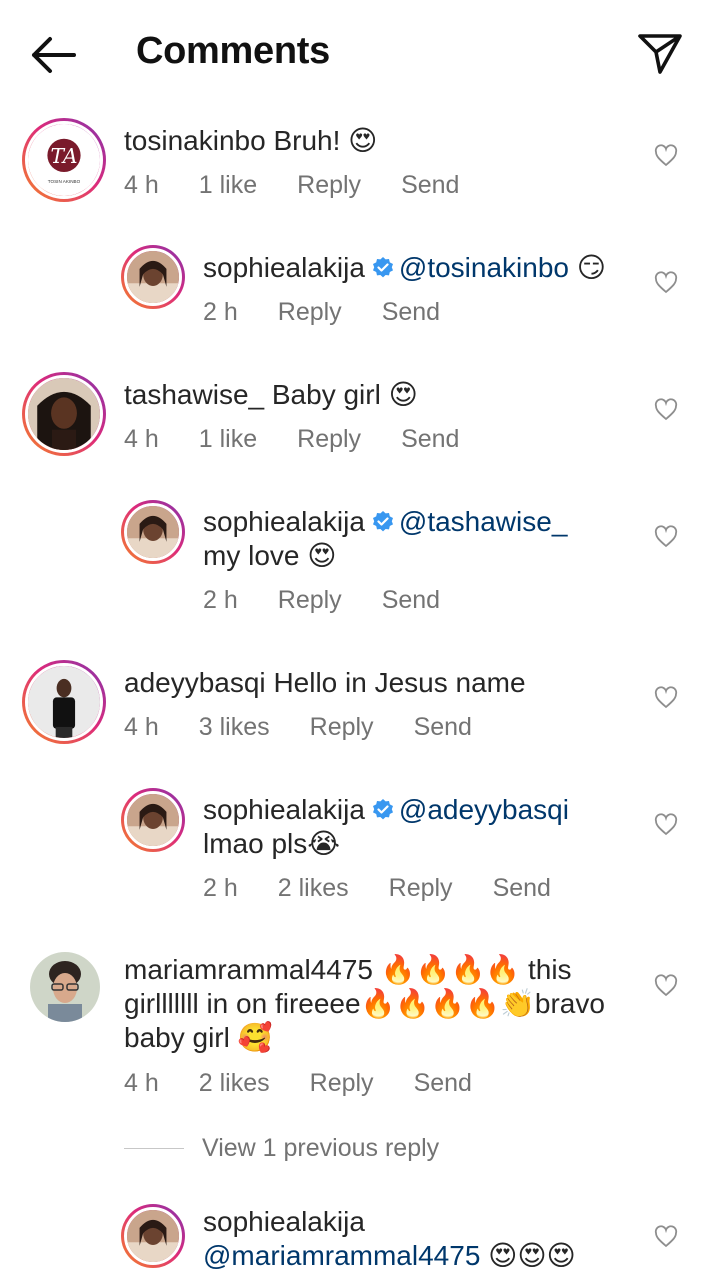 The width and height of the screenshot is (719, 1282). I want to click on reply-likes: 2 likes, so click(313, 888).